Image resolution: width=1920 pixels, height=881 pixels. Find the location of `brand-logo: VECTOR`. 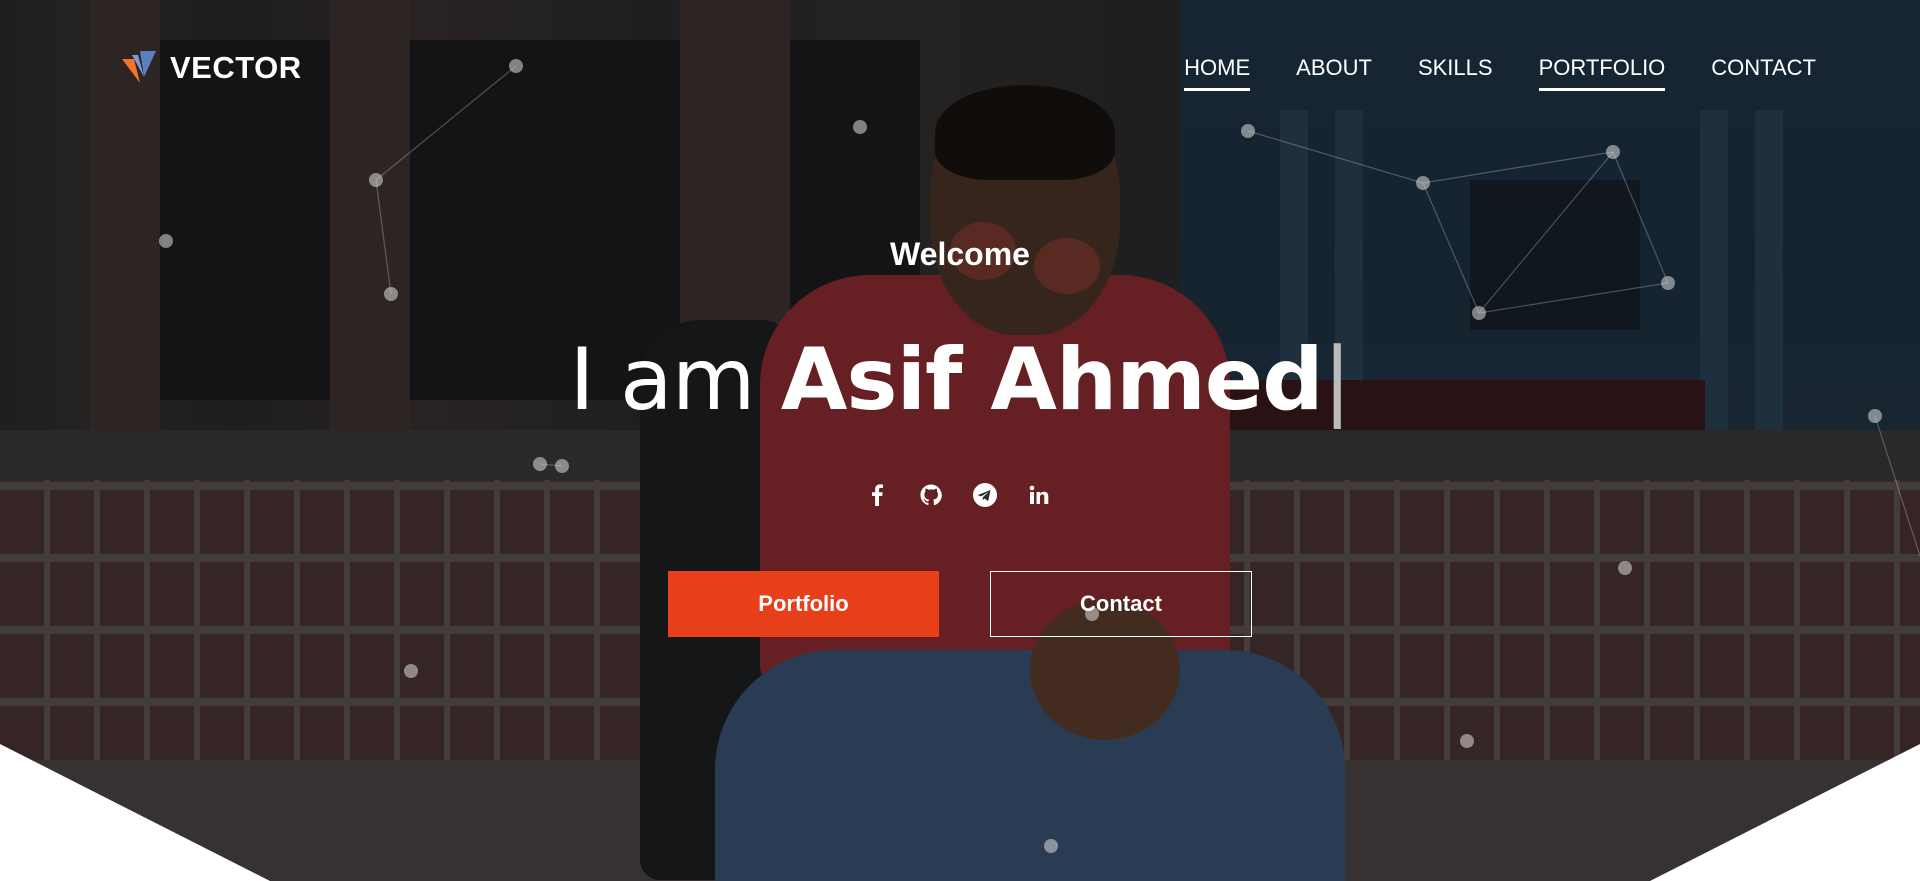

brand-logo: VECTOR is located at coordinates (211, 68).